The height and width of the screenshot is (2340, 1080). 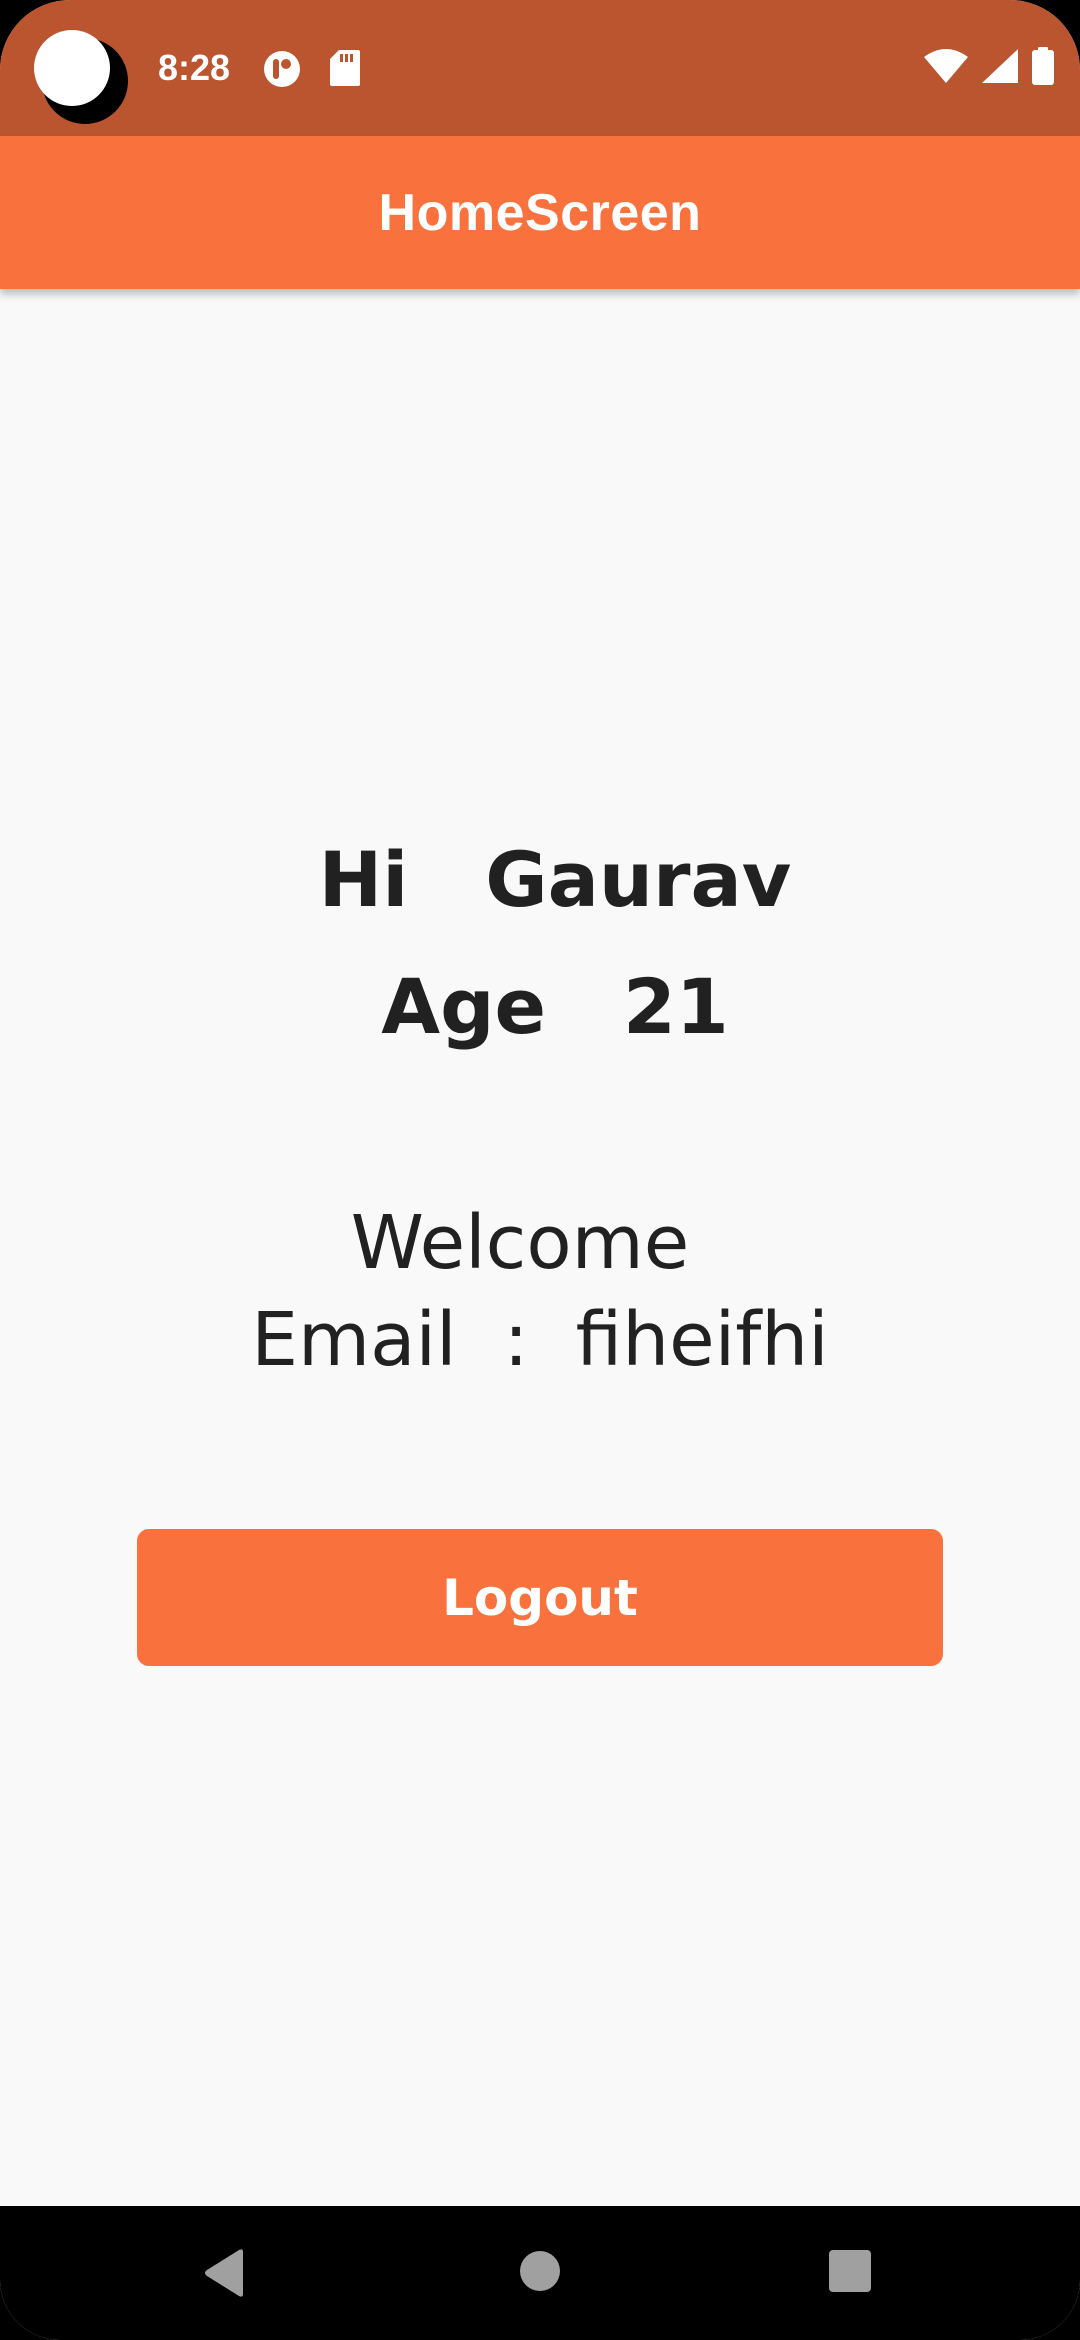 I want to click on home-icon, so click(x=540, y=2273).